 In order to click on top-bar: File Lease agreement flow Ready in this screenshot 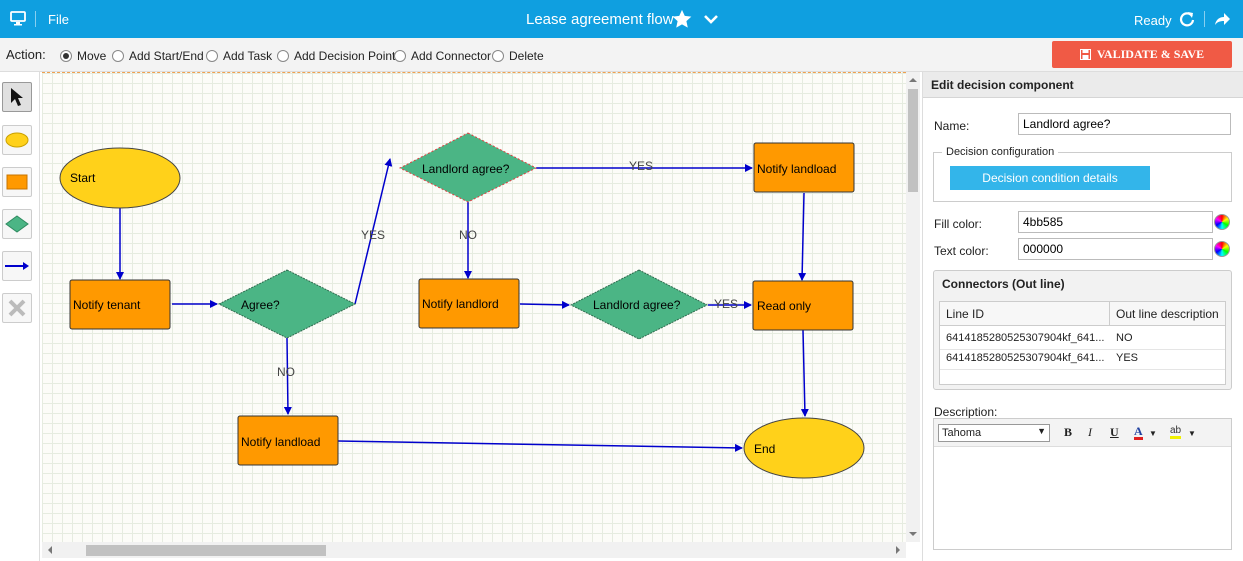, I will do `click(621, 19)`.